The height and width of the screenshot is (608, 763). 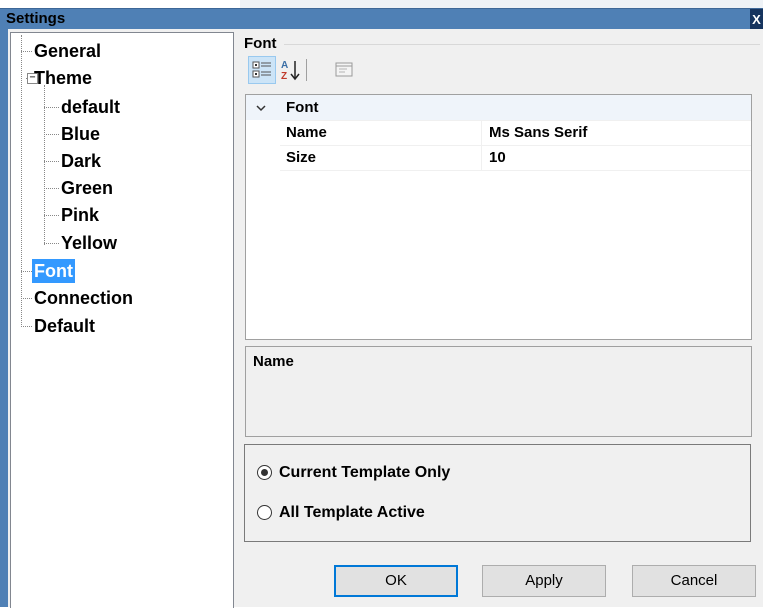 I want to click on window-title: Settings, so click(x=36, y=18).